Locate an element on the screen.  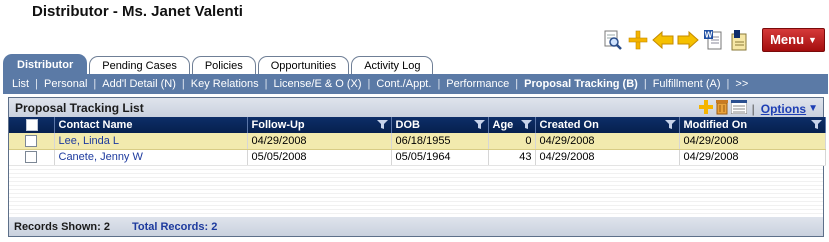
list-view-icon is located at coordinates (739, 108).